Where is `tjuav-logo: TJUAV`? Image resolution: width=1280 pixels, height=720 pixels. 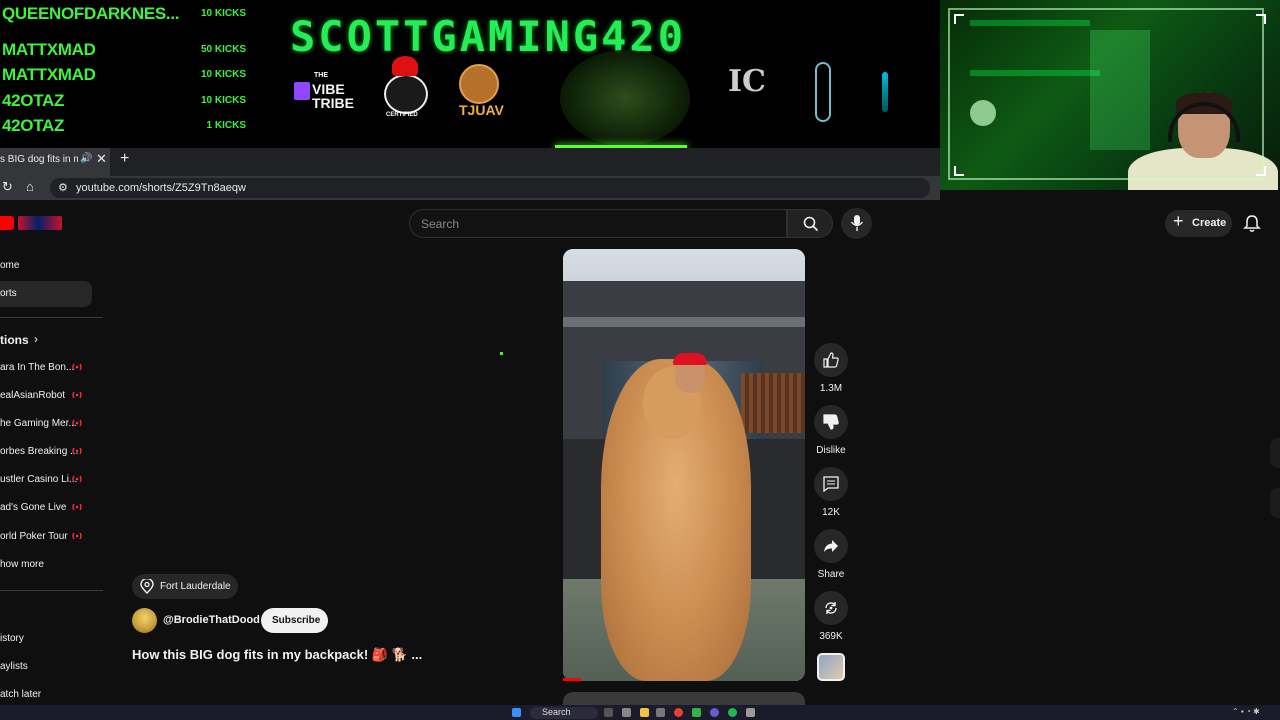
tjuav-logo: TJUAV is located at coordinates (479, 92).